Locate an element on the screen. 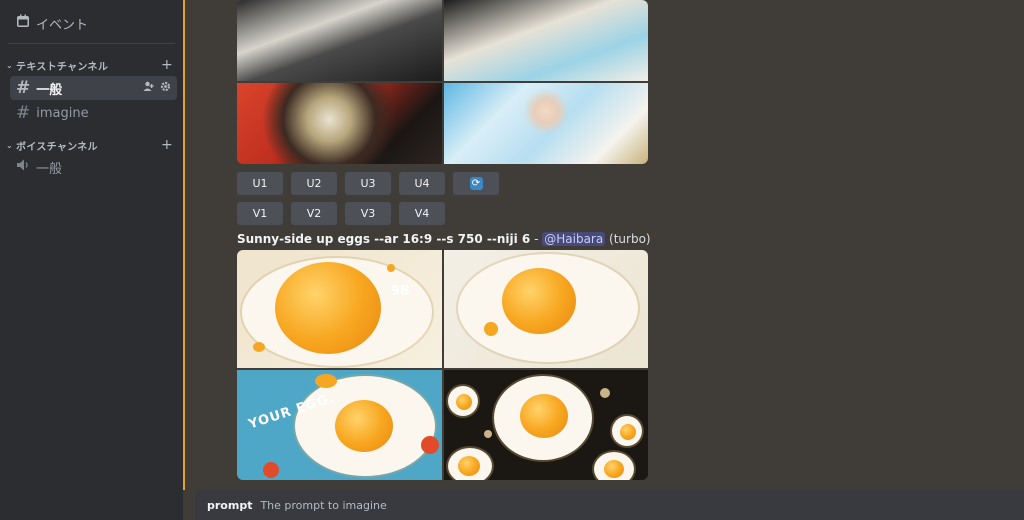 The width and height of the screenshot is (1024, 520). reroll-button: ⟳ is located at coordinates (476, 183).